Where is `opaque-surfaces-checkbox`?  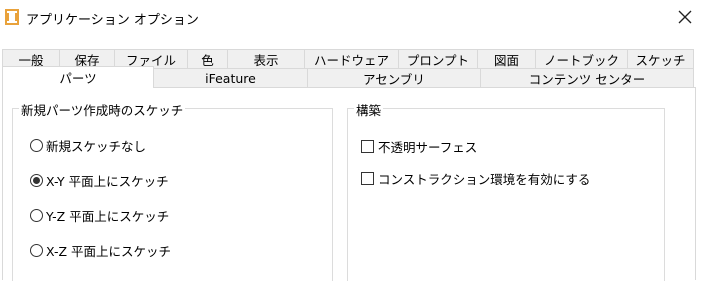
opaque-surfaces-checkbox is located at coordinates (367, 146).